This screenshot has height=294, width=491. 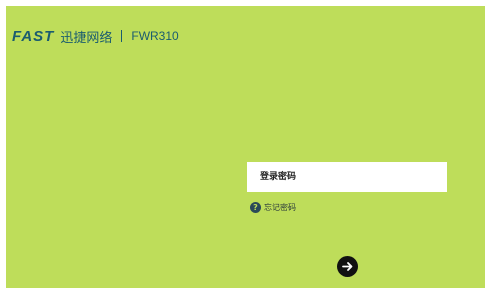 I want to click on forgot-password-link: ? 忘记密码, so click(x=273, y=207).